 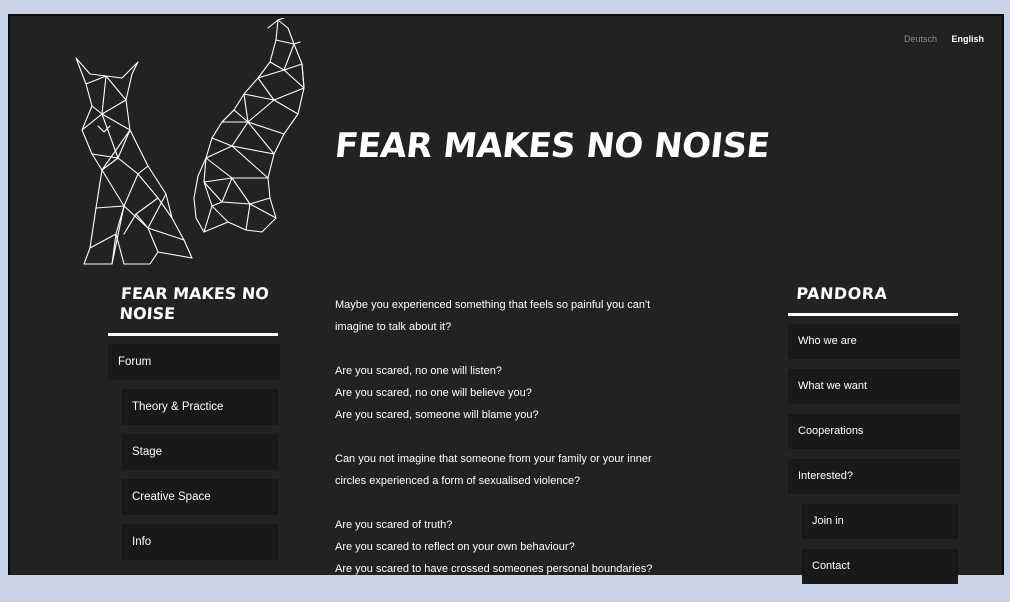 I want to click on sidebar-item-theory-practice: Theory & Practice, so click(x=200, y=407).